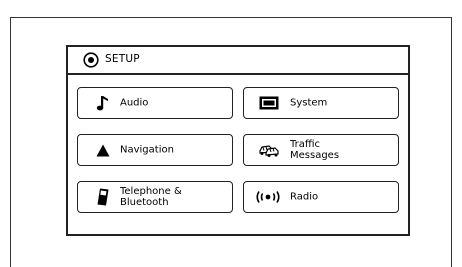 The image size is (462, 267). I want to click on phone-icon, so click(103, 197).